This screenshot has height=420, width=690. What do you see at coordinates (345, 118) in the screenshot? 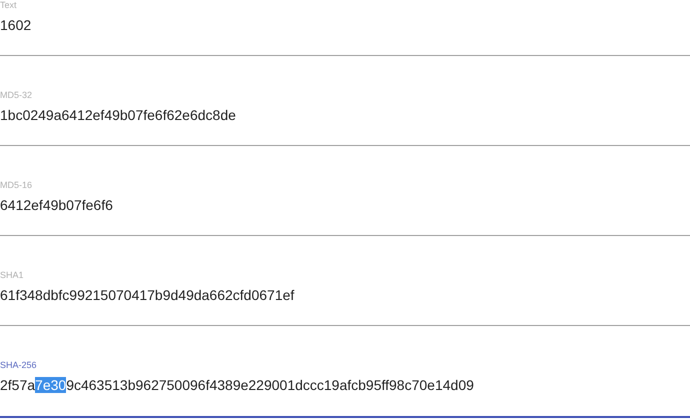
I see `text-field: MD5-32 1bc0249a6412ef49b07fe6f62e6dc8de` at bounding box center [345, 118].